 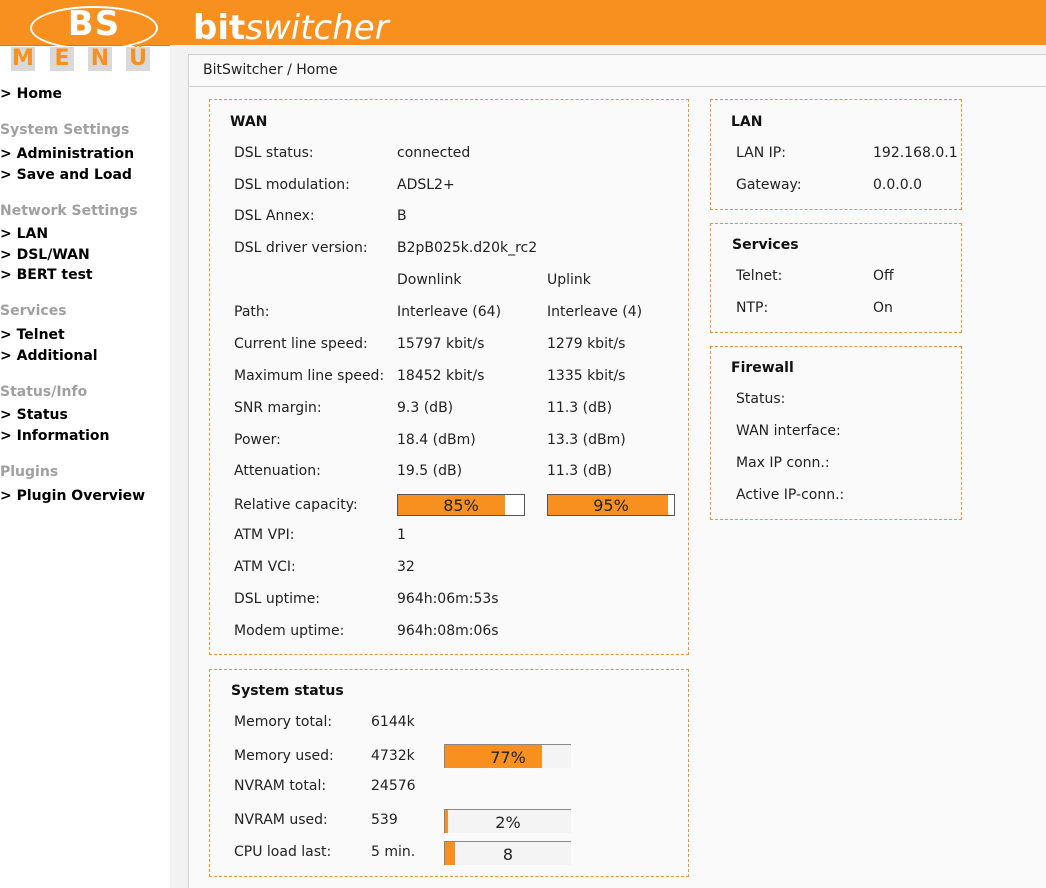 I want to click on mem-used-bar: 77%, so click(x=507, y=756).